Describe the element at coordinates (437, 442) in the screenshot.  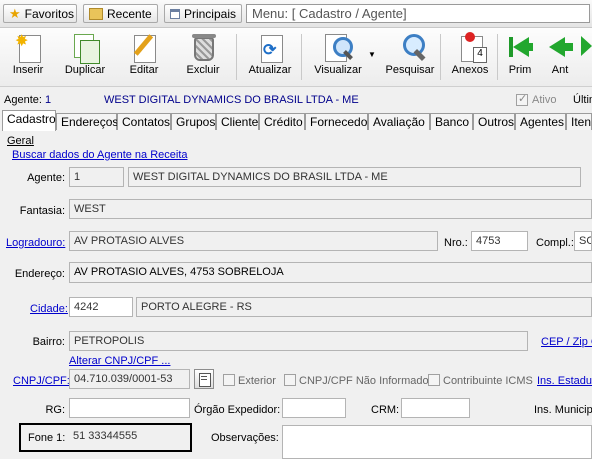
I see `observacoes-field` at that location.